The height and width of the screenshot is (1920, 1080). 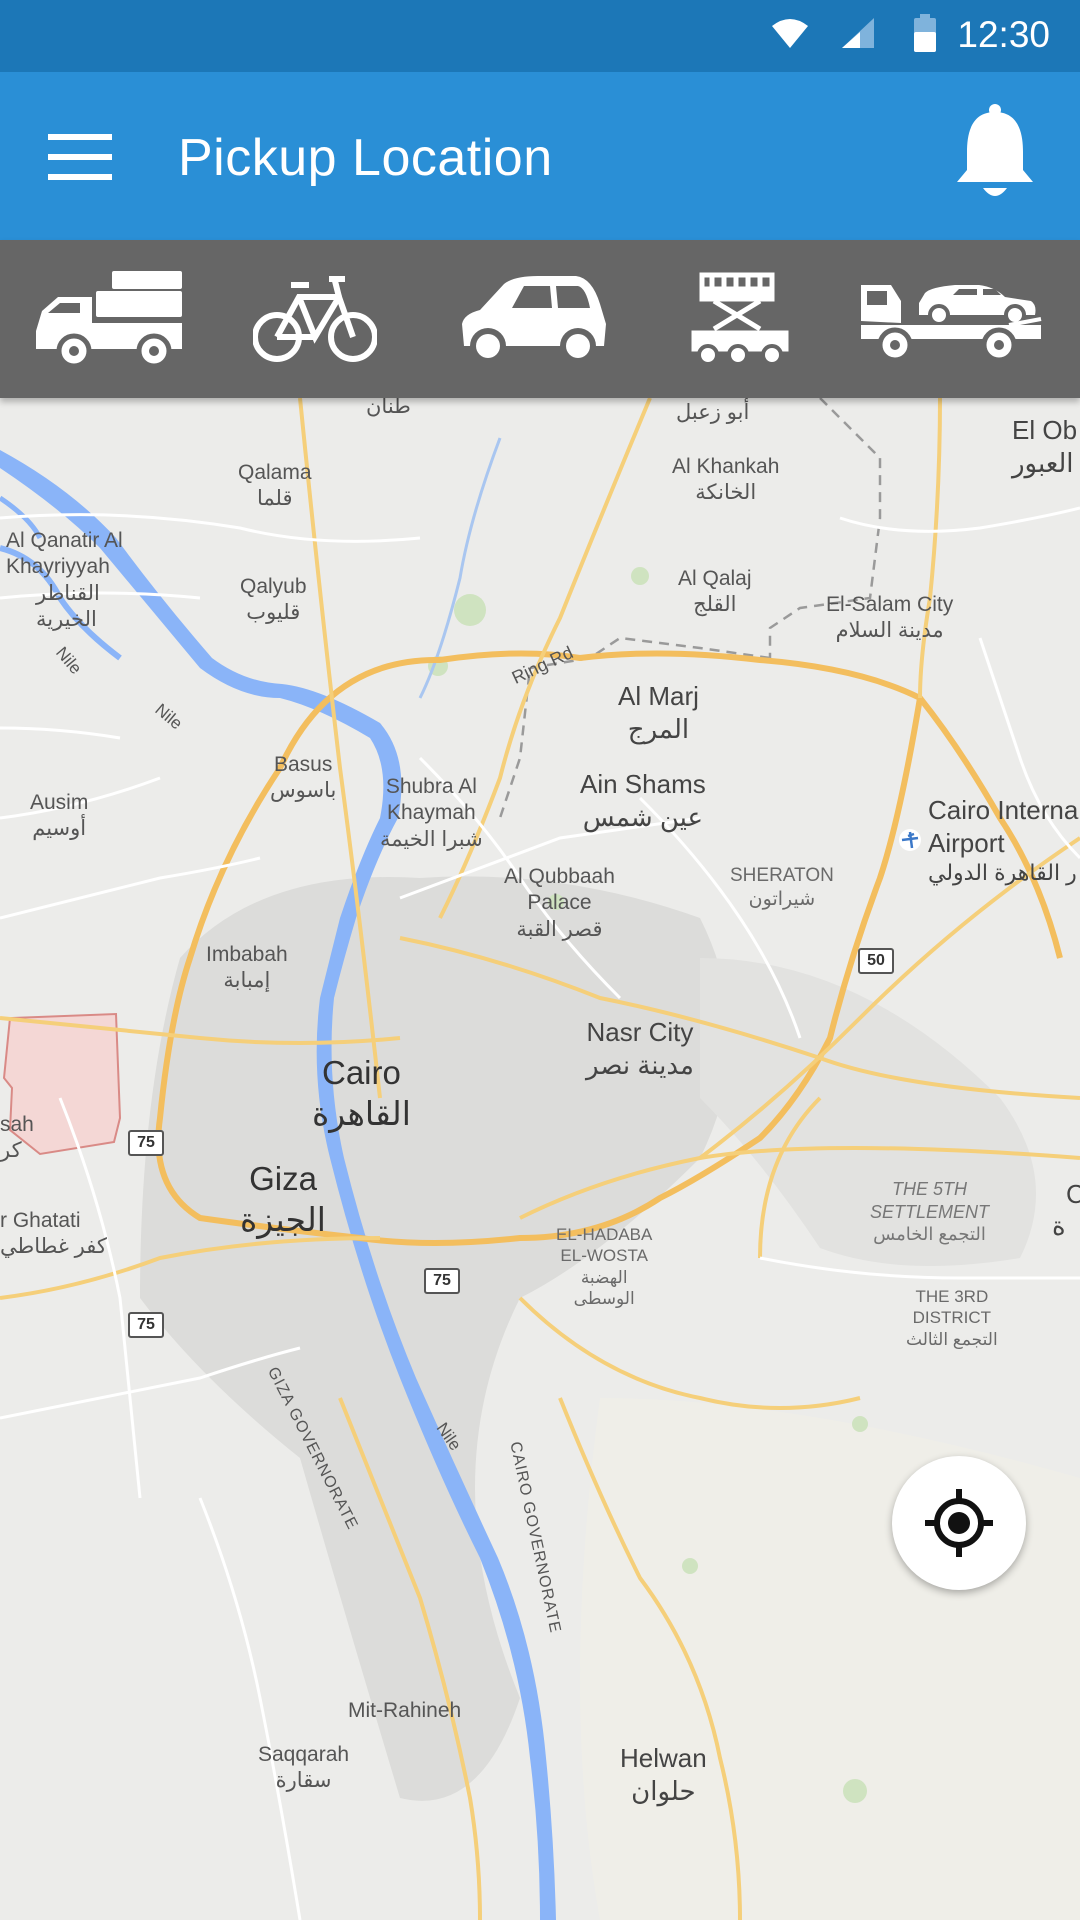 What do you see at coordinates (247, 954) in the screenshot?
I see `map-label-imbabah-en: Imbabah` at bounding box center [247, 954].